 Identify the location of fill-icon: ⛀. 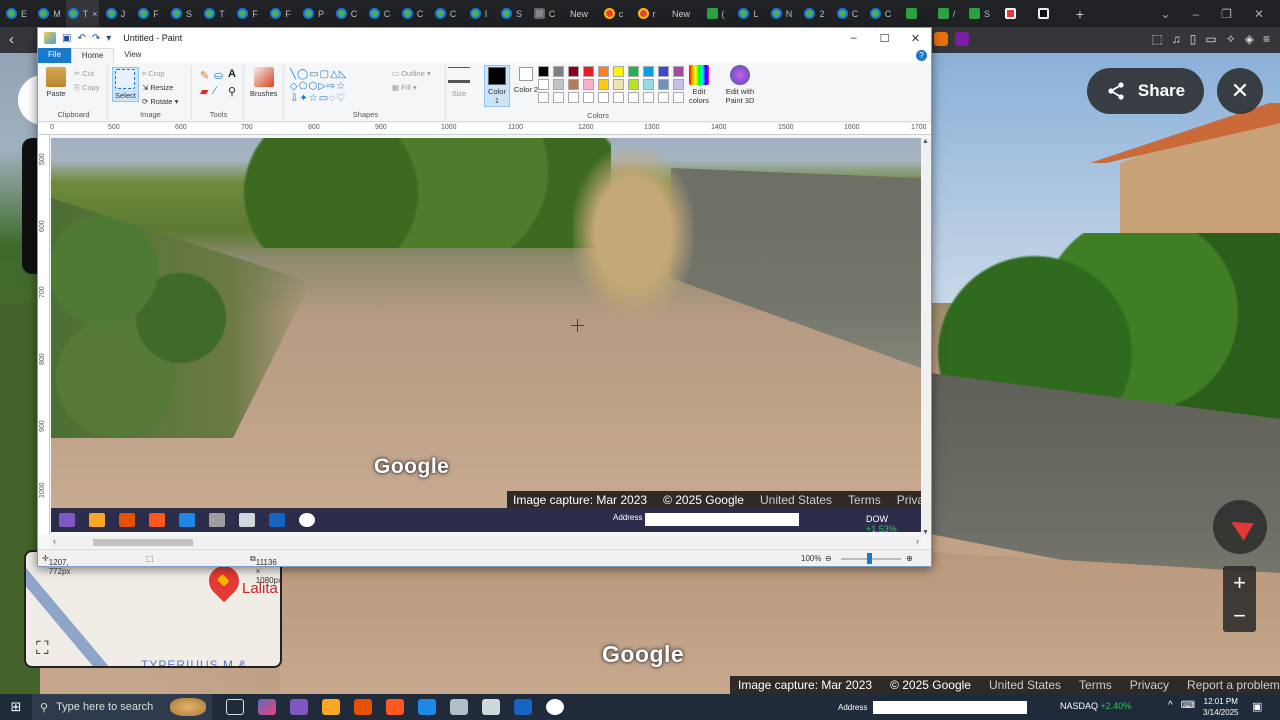
(218, 75).